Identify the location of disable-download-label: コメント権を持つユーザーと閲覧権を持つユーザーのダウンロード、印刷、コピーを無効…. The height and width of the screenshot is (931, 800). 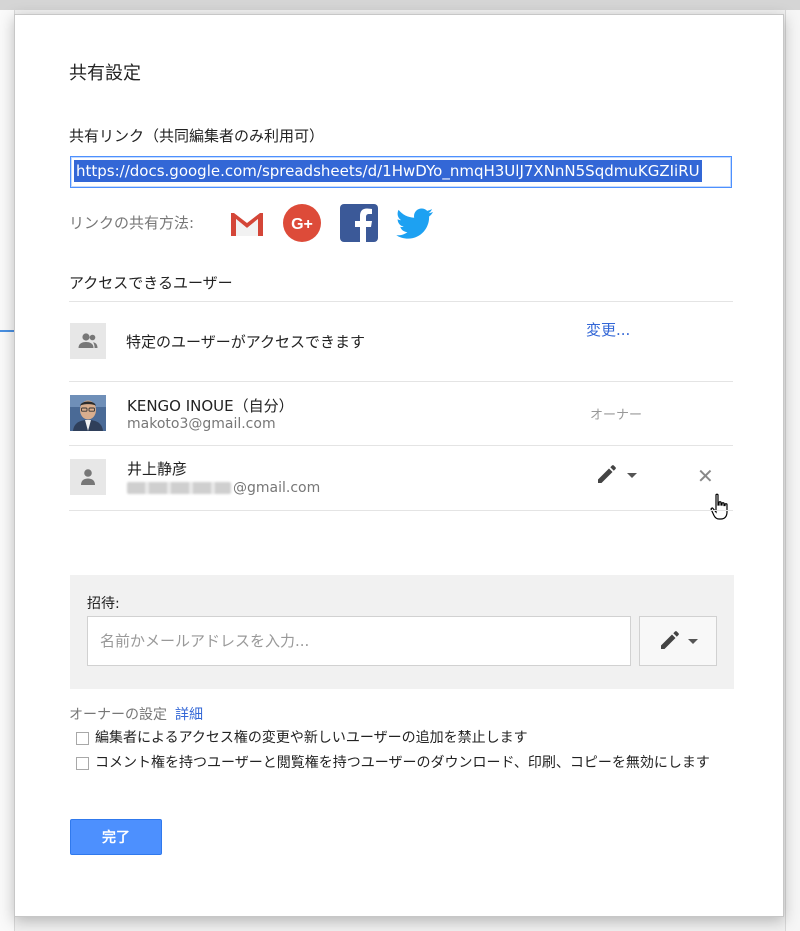
(402, 763).